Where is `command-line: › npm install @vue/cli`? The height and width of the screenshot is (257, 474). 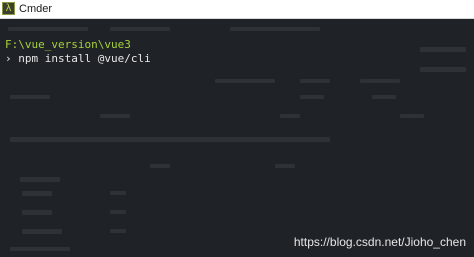
command-line: › npm install @vue/cli is located at coordinates (78, 59).